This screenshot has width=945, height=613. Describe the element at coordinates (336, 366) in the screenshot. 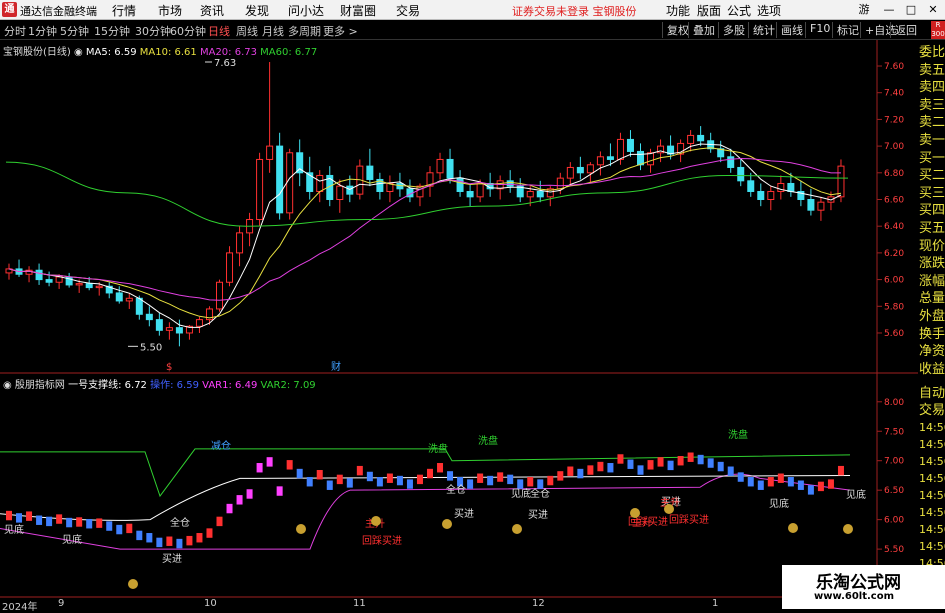

I see `finance-marker: 财` at that location.